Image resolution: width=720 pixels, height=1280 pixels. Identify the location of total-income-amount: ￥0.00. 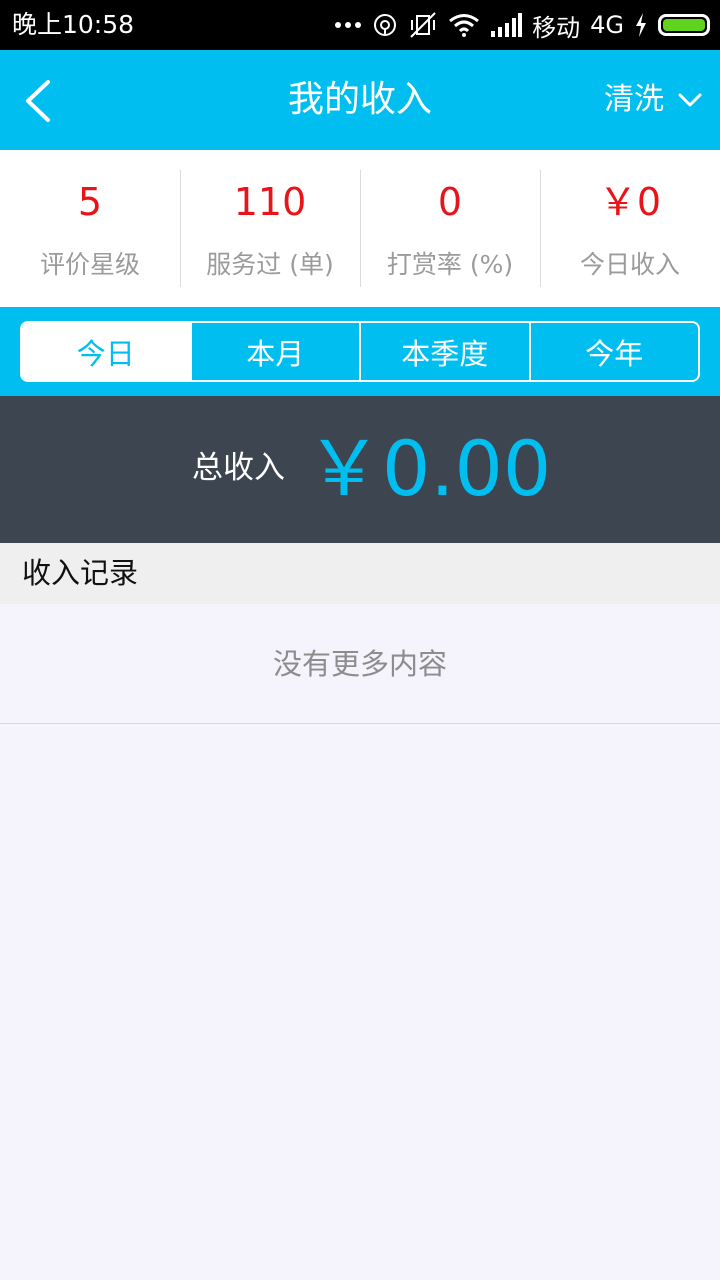
(429, 468).